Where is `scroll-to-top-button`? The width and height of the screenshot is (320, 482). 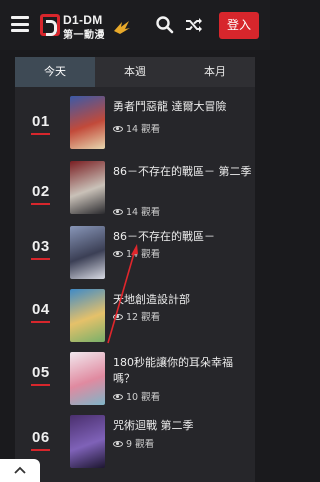 scroll-to-top-button is located at coordinates (20, 470).